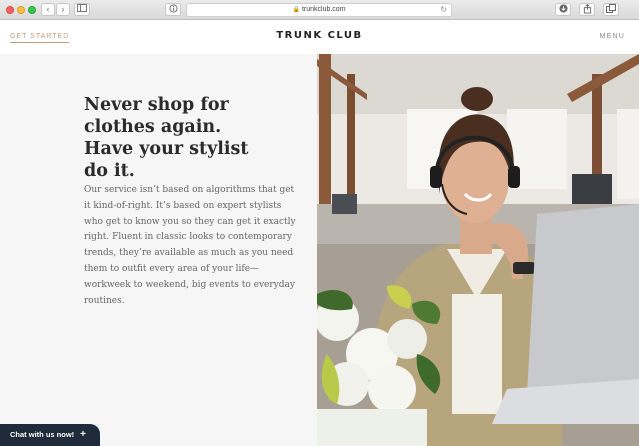 The height and width of the screenshot is (446, 639). Describe the element at coordinates (296, 10) in the screenshot. I see `lock-icon: 🔒` at that location.